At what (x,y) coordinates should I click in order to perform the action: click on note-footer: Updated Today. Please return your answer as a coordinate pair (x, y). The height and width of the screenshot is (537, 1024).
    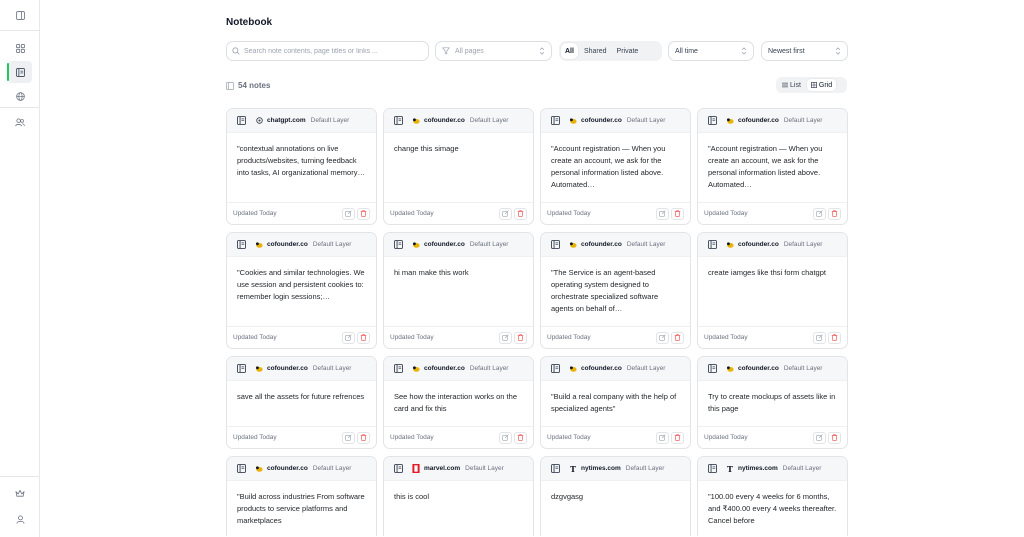
    Looking at the image, I should click on (772, 213).